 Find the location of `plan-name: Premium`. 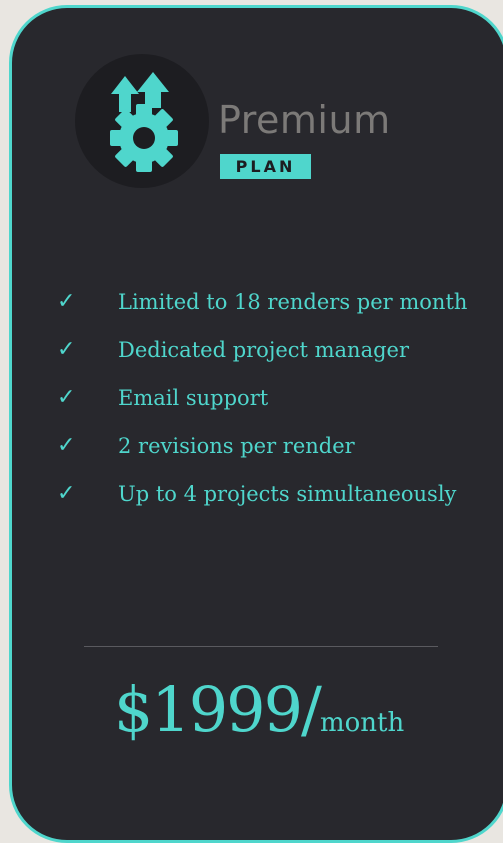

plan-name: Premium is located at coordinates (304, 120).